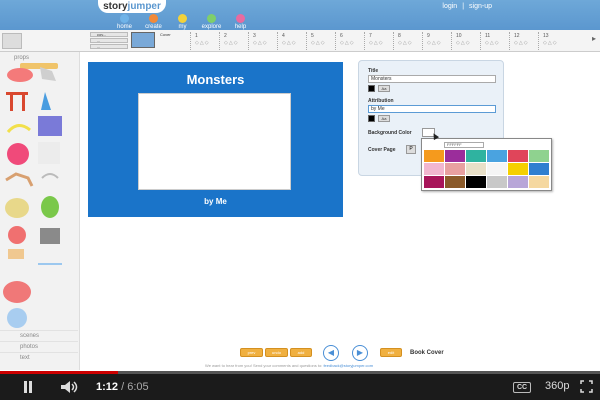 The width and height of the screenshot is (600, 400). I want to click on page-slot: 2 ◇△◇, so click(233, 41).